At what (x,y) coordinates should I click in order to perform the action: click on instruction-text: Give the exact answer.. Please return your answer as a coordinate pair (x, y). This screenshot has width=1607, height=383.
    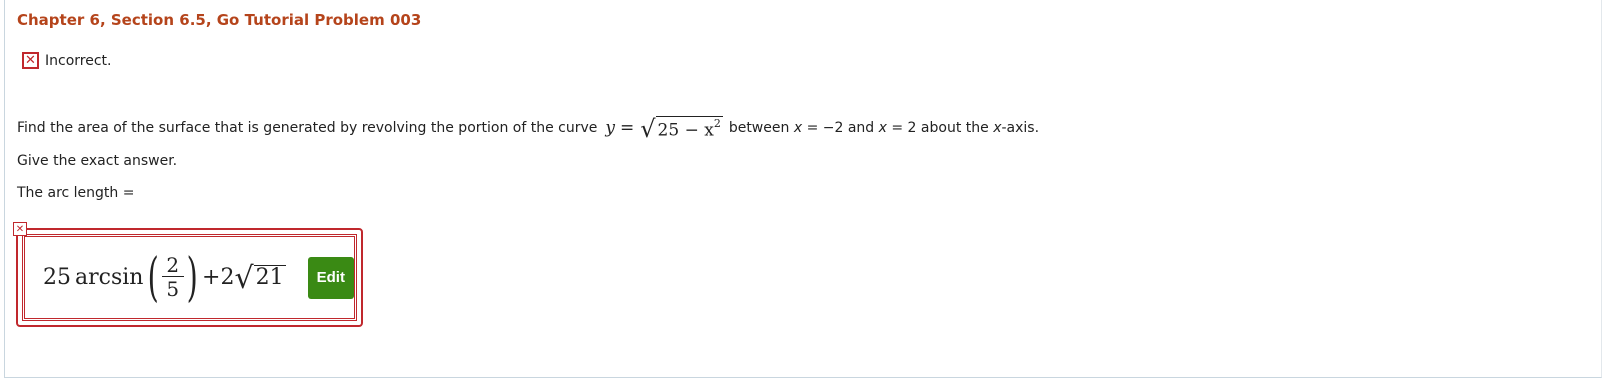
    Looking at the image, I should click on (97, 161).